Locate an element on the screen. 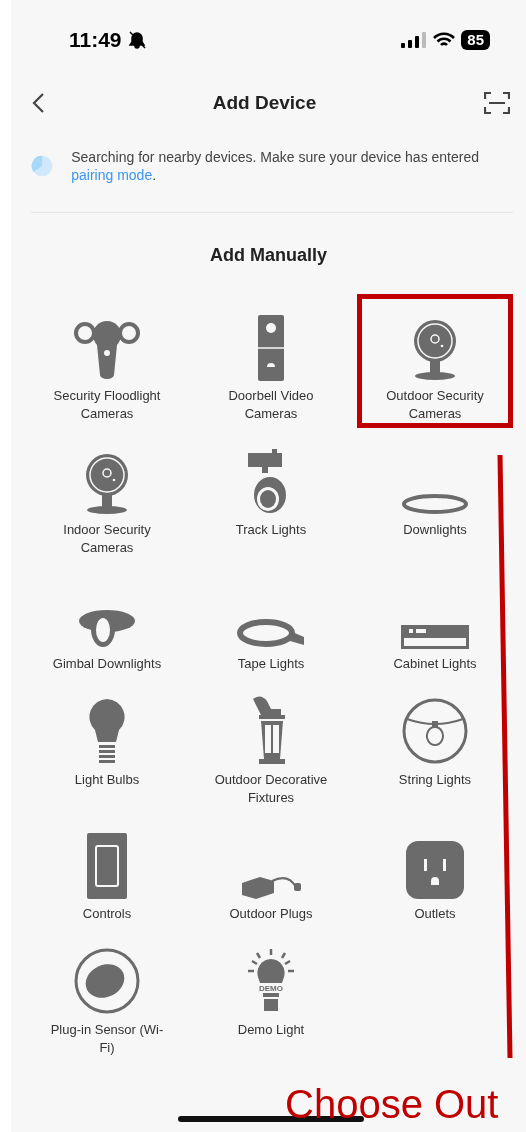 The image size is (526, 1132). page-title: Add Device is located at coordinates (264, 103).